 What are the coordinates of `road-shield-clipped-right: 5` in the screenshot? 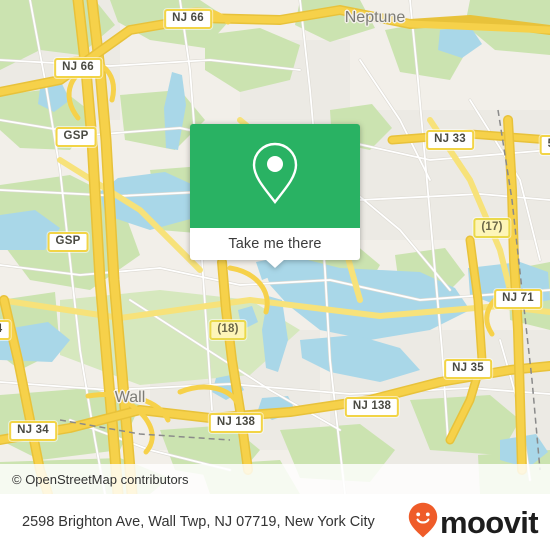 It's located at (544, 145).